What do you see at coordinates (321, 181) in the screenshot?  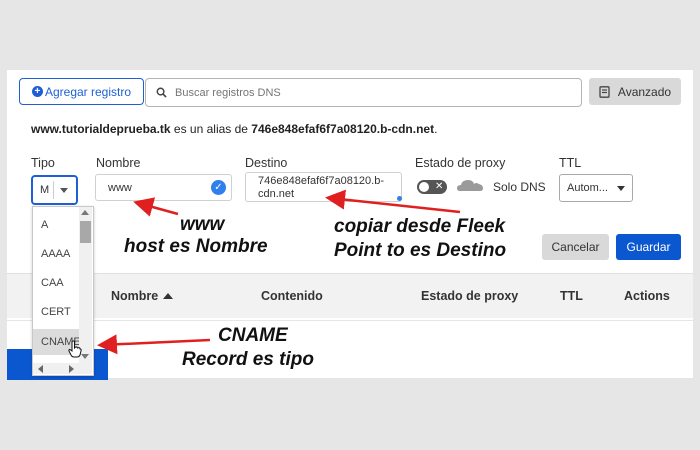 I see `destino-line1: 746e848efaf6f7a08120.b-` at bounding box center [321, 181].